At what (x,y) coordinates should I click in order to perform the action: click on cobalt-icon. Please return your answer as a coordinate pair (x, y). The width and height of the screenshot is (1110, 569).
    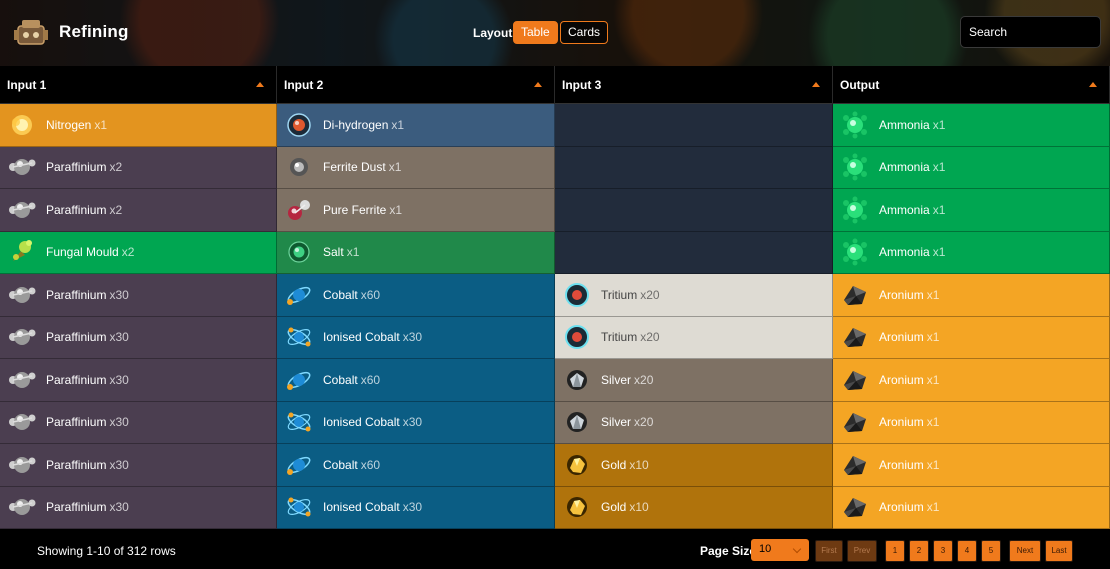
    Looking at the image, I should click on (299, 380).